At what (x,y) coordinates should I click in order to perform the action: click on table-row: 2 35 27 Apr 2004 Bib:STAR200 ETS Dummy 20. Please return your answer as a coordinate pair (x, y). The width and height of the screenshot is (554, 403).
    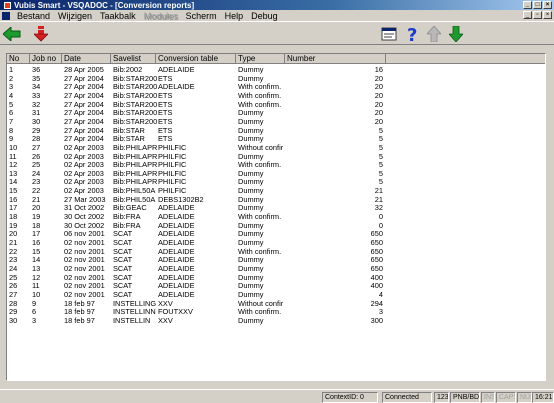
    Looking at the image, I should click on (276, 78).